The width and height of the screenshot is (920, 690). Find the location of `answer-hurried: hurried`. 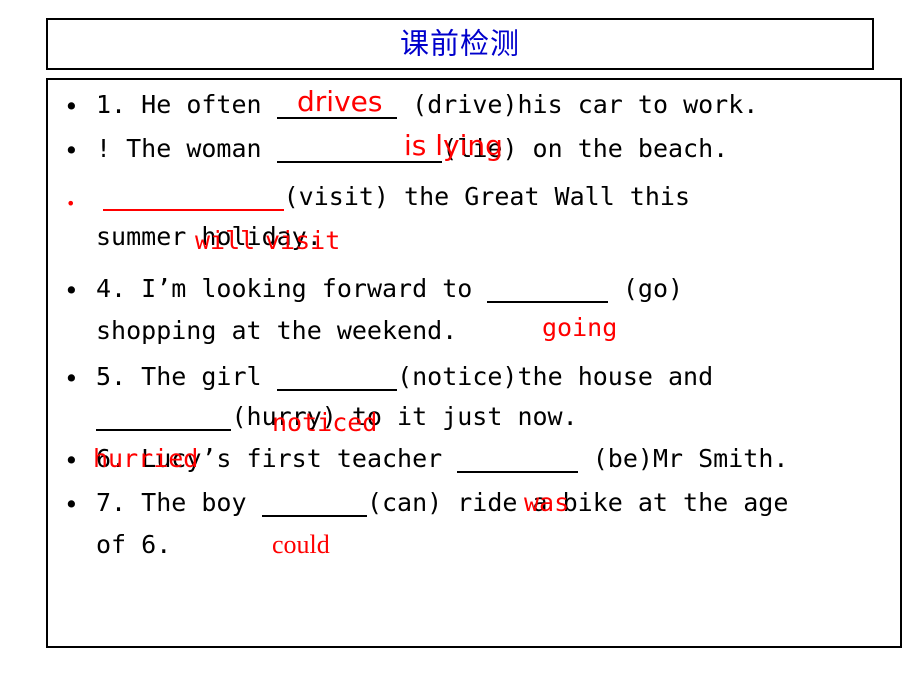

answer-hurried: hurried is located at coordinates (146, 458).